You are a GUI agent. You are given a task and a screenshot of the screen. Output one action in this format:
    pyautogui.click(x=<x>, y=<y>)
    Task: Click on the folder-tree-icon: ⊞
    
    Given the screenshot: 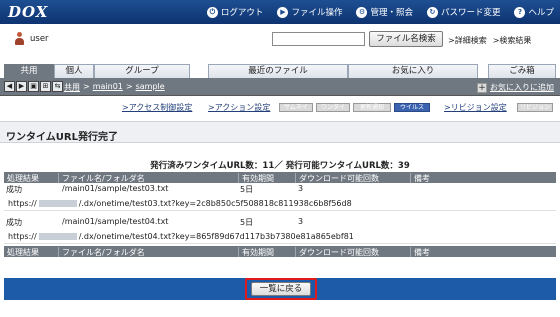 What is the action you would take?
    pyautogui.click(x=45, y=86)
    